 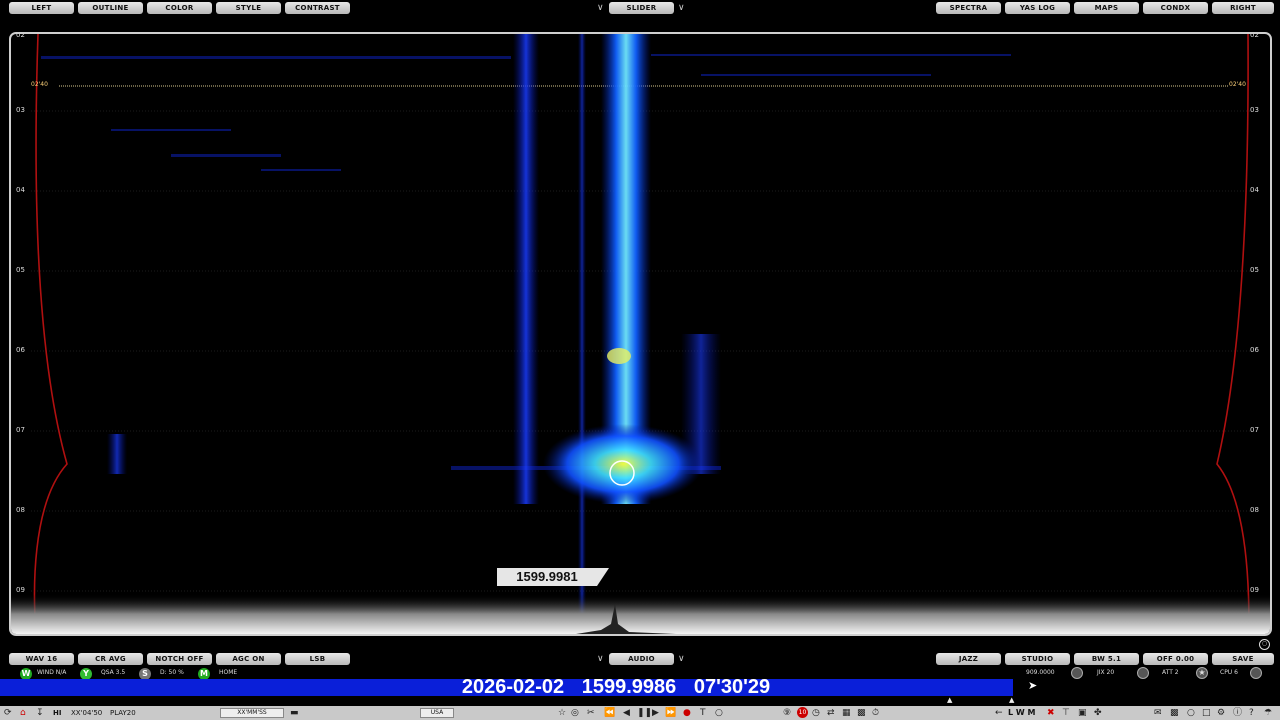 What do you see at coordinates (248, 8) in the screenshot?
I see `style-button: STYLE` at bounding box center [248, 8].